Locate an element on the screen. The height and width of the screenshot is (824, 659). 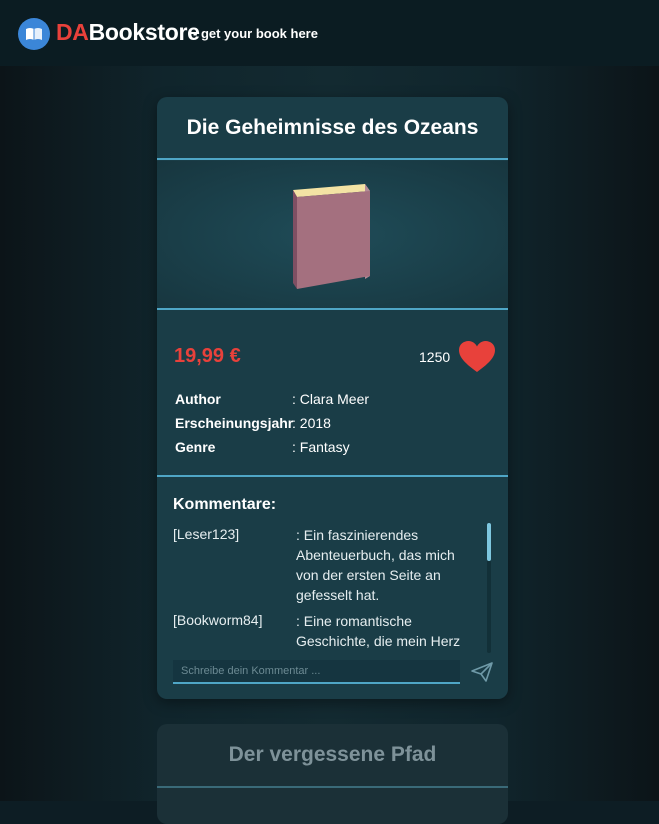
brand-logo: DABookstore is located at coordinates (128, 32).